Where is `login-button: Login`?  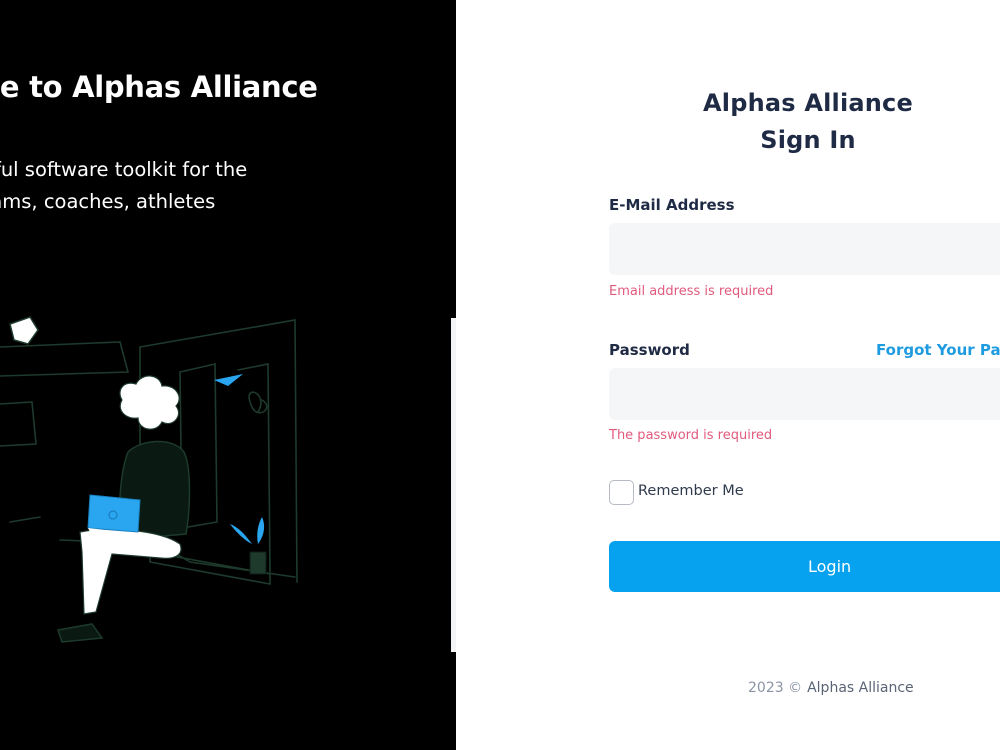 login-button: Login is located at coordinates (804, 566).